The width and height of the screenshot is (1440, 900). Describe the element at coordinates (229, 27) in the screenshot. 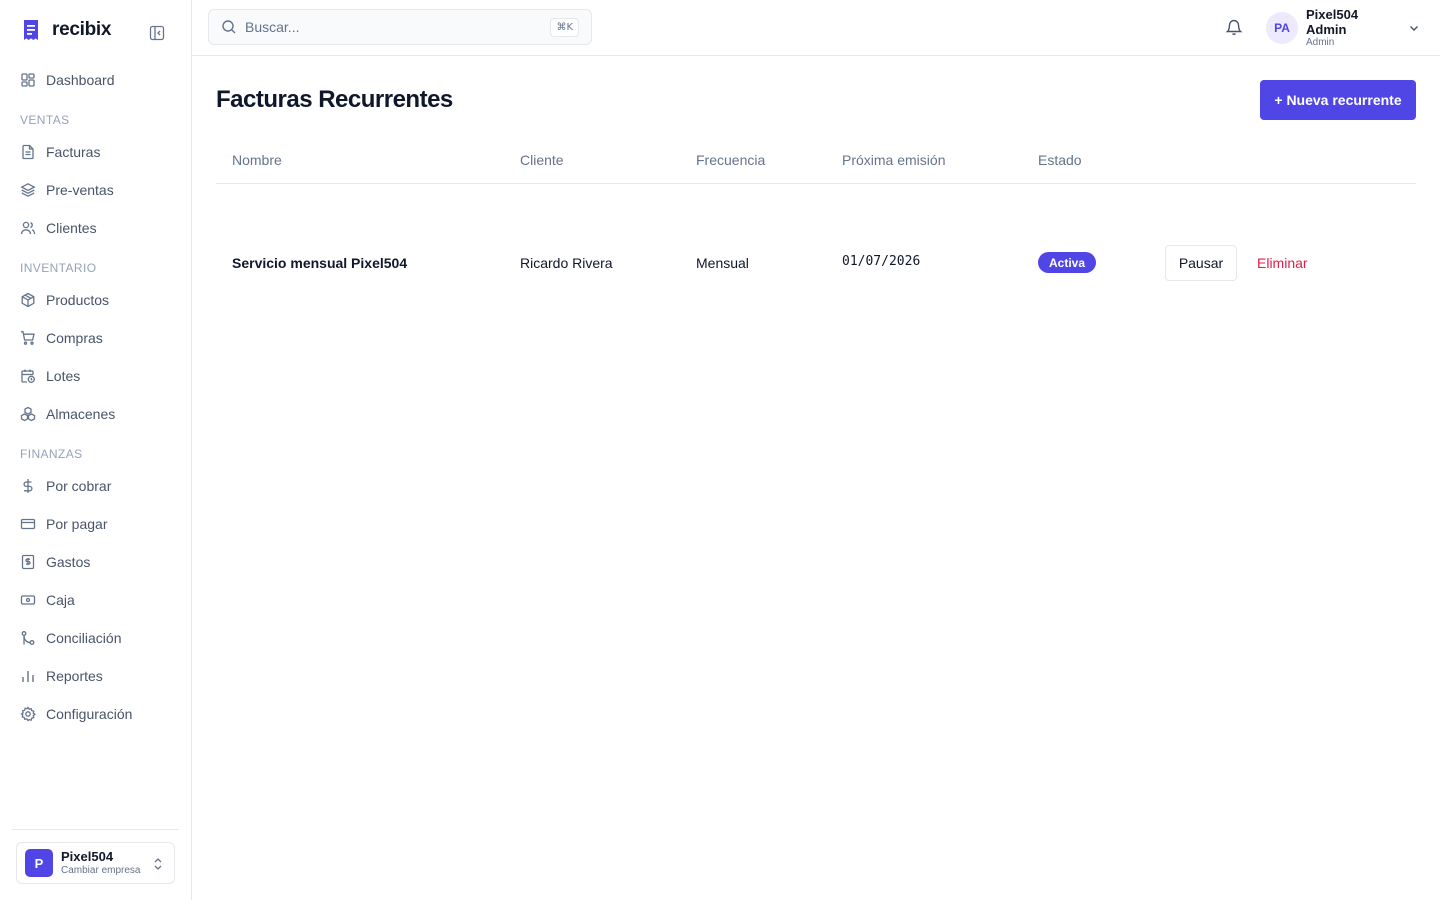

I see `search-icon` at that location.